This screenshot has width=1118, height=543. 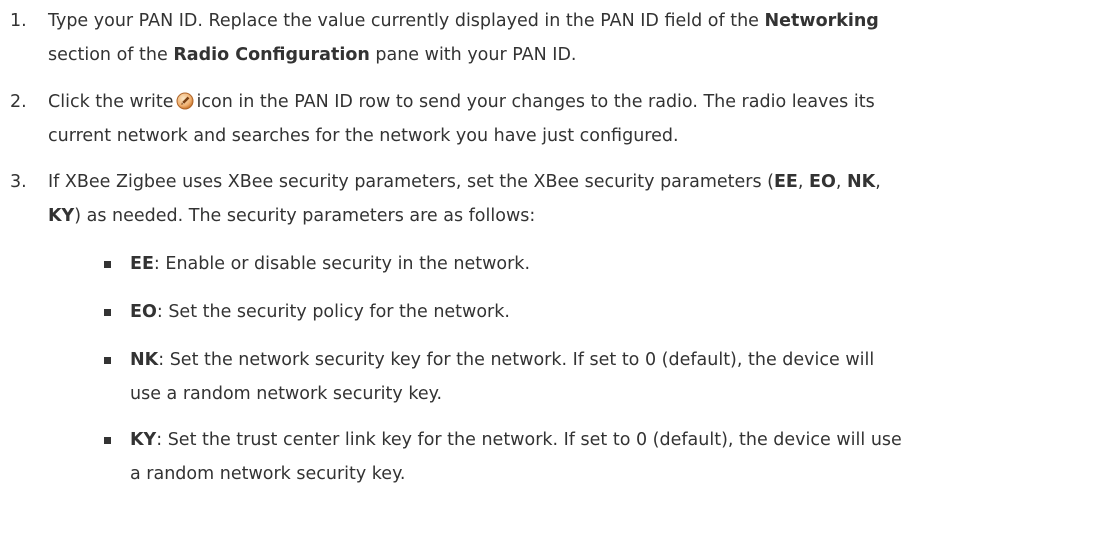 What do you see at coordinates (111, 102) in the screenshot?
I see `text-run: Click the write` at bounding box center [111, 102].